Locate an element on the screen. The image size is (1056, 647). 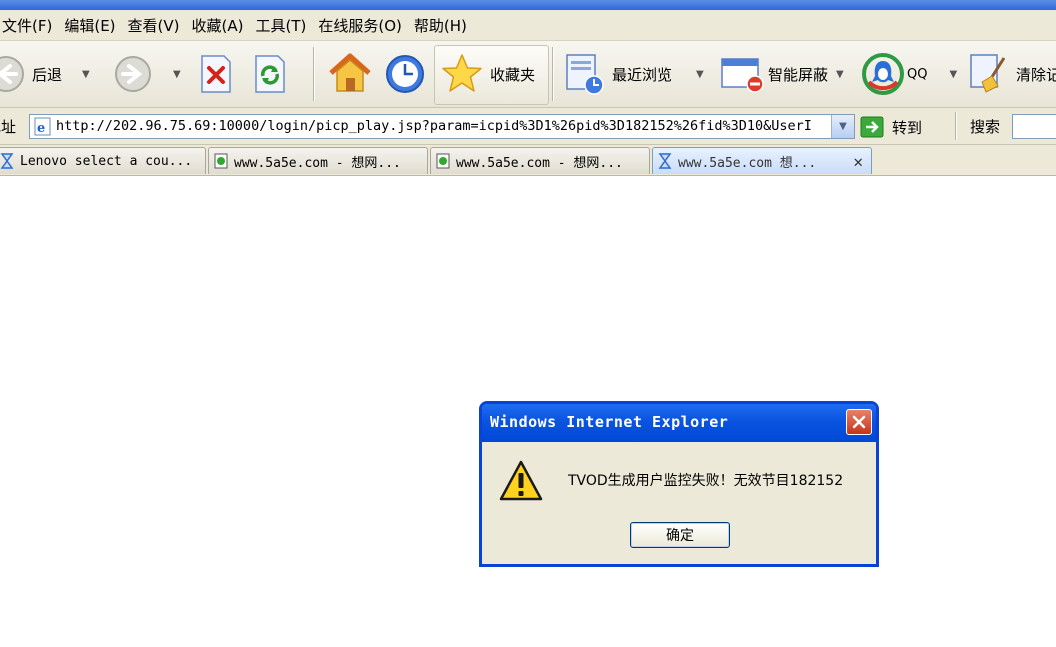
popup-blocker-icon is located at coordinates (742, 75).